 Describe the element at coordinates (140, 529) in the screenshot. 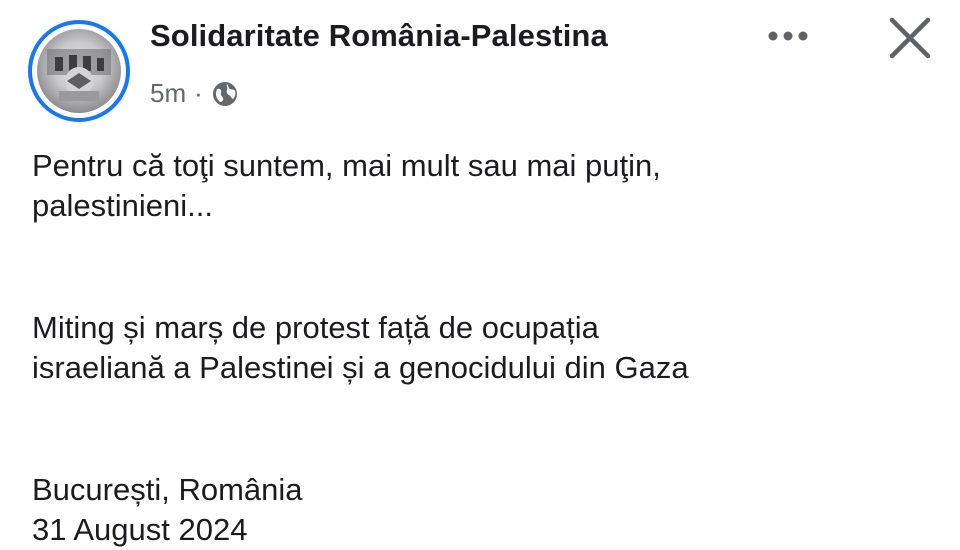

I see `post-line: 31 August 2024` at that location.